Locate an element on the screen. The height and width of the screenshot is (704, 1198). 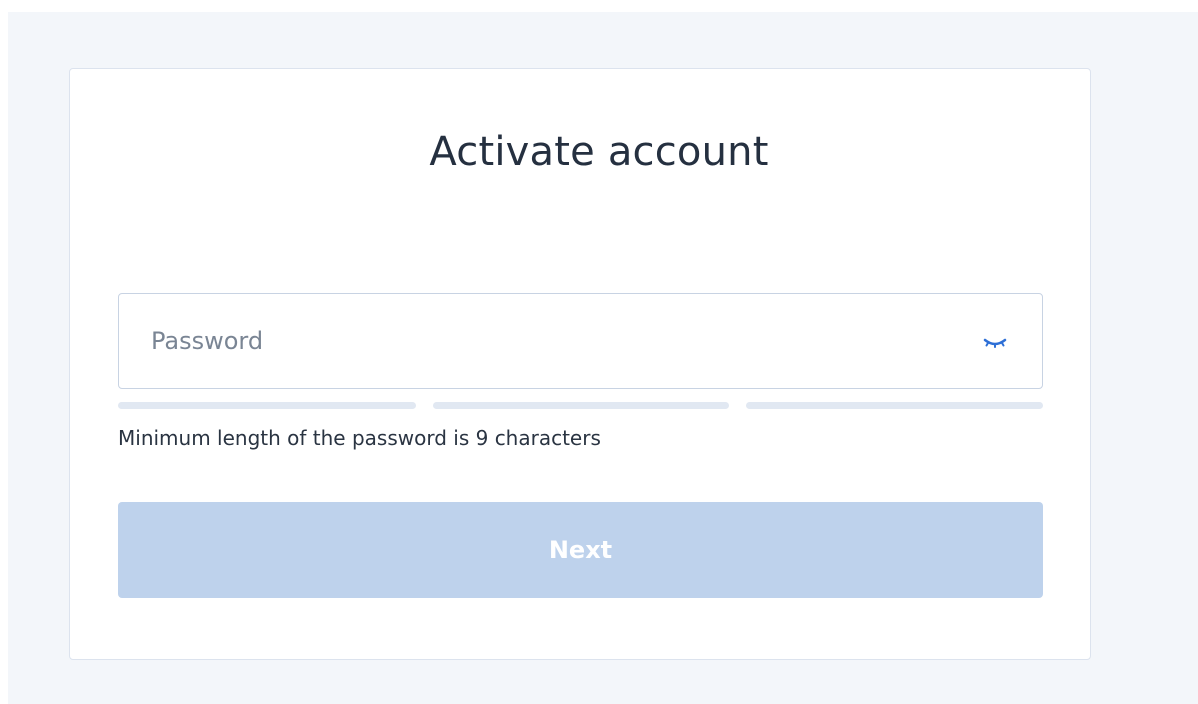
next-button: Next is located at coordinates (580, 550).